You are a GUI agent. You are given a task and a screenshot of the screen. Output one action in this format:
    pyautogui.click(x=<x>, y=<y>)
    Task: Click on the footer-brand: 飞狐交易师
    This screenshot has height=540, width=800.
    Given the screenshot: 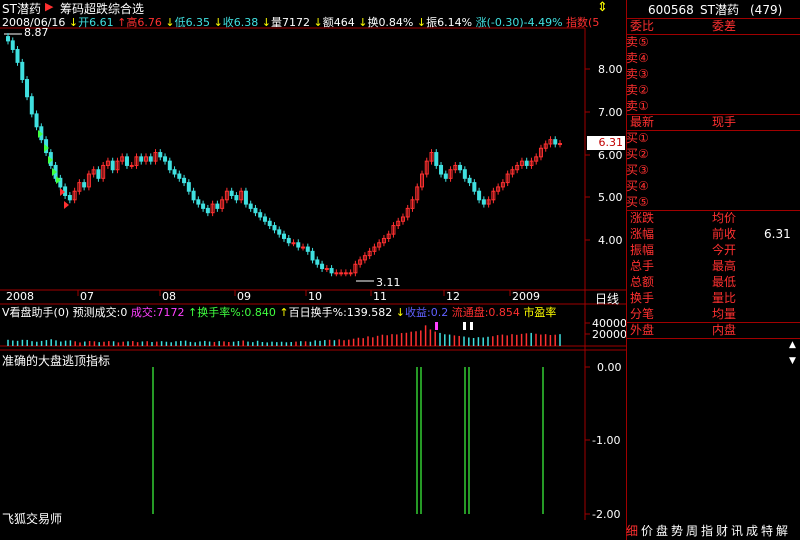 What is the action you would take?
    pyautogui.click(x=32, y=519)
    